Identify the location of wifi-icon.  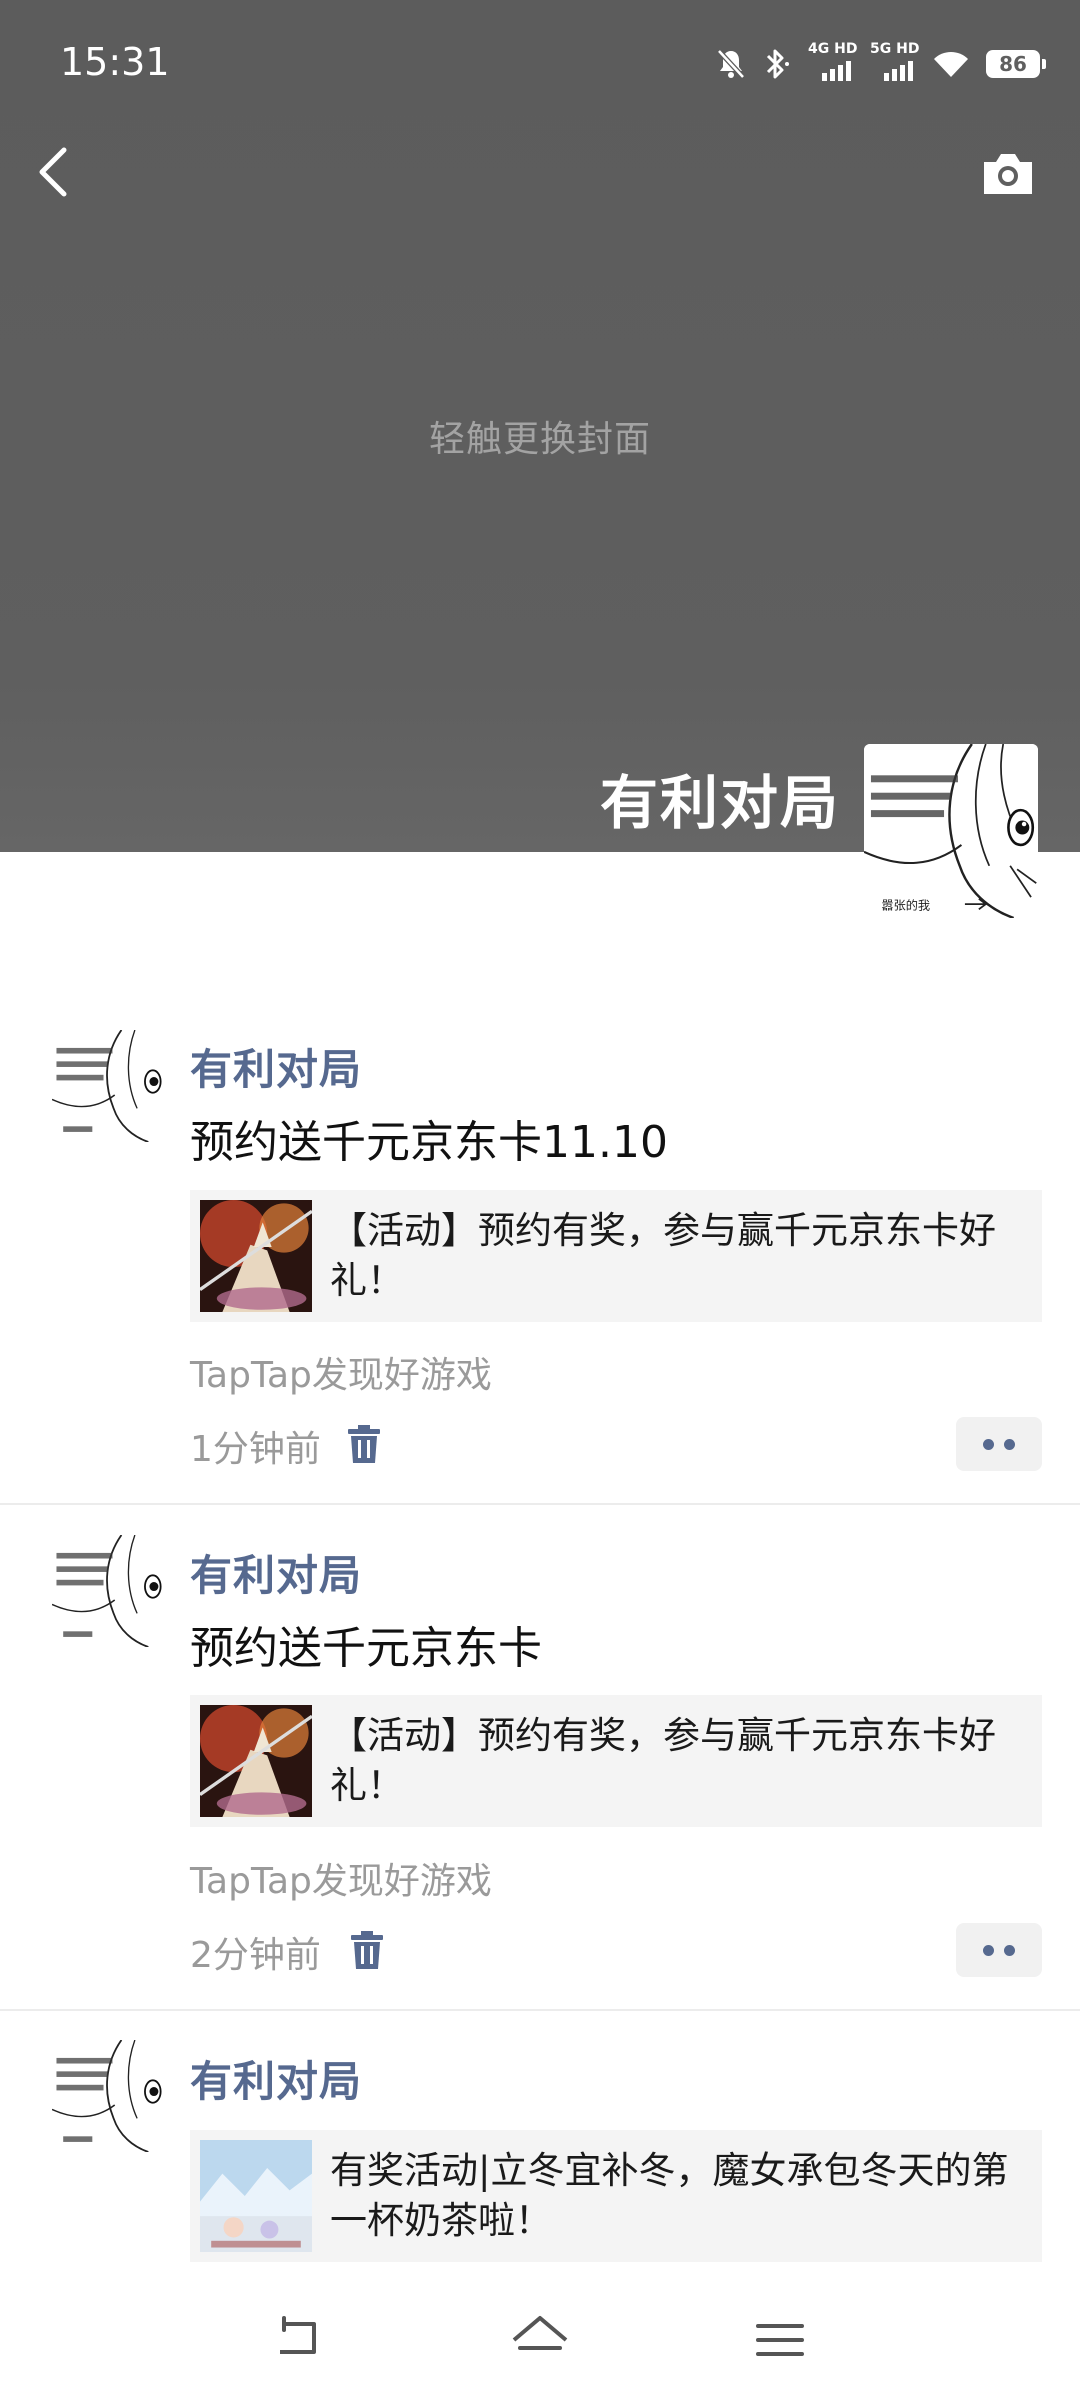
(951, 64).